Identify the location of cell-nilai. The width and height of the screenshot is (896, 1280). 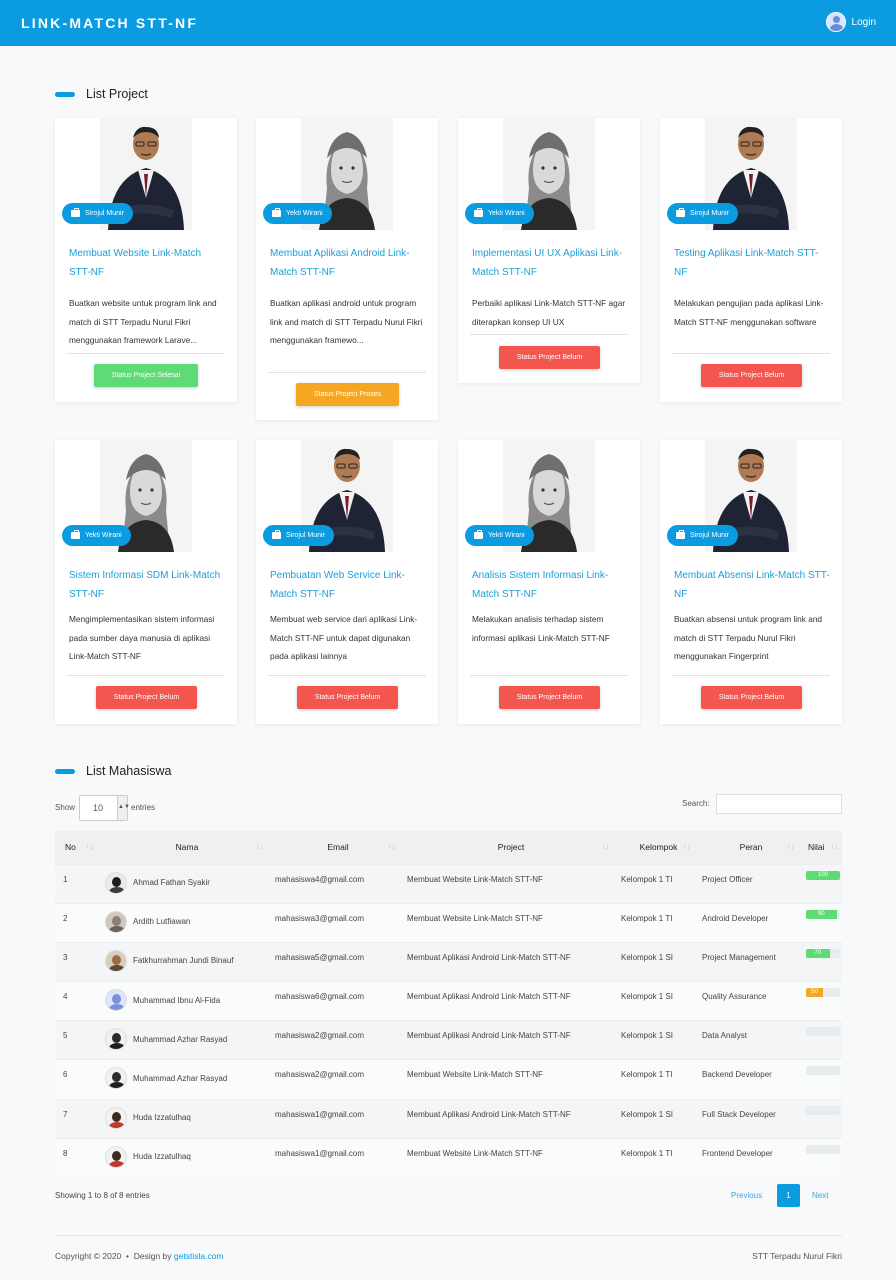
(820, 1157).